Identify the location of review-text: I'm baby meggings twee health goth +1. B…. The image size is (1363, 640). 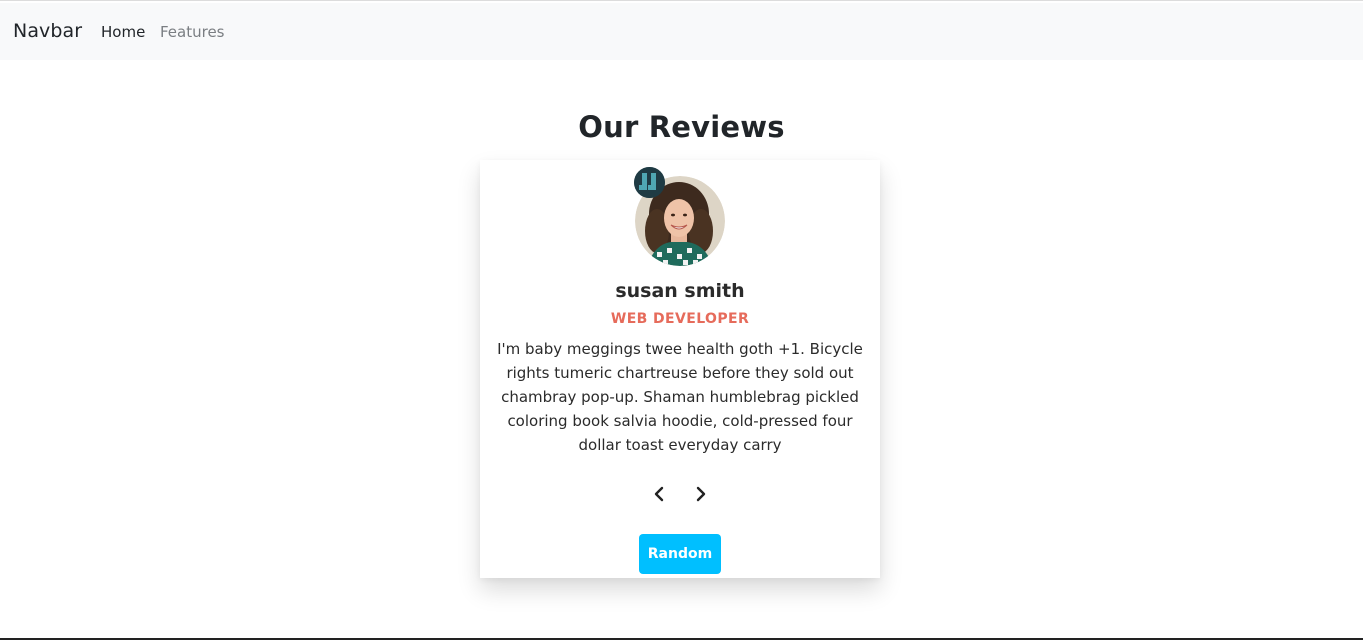
(680, 397).